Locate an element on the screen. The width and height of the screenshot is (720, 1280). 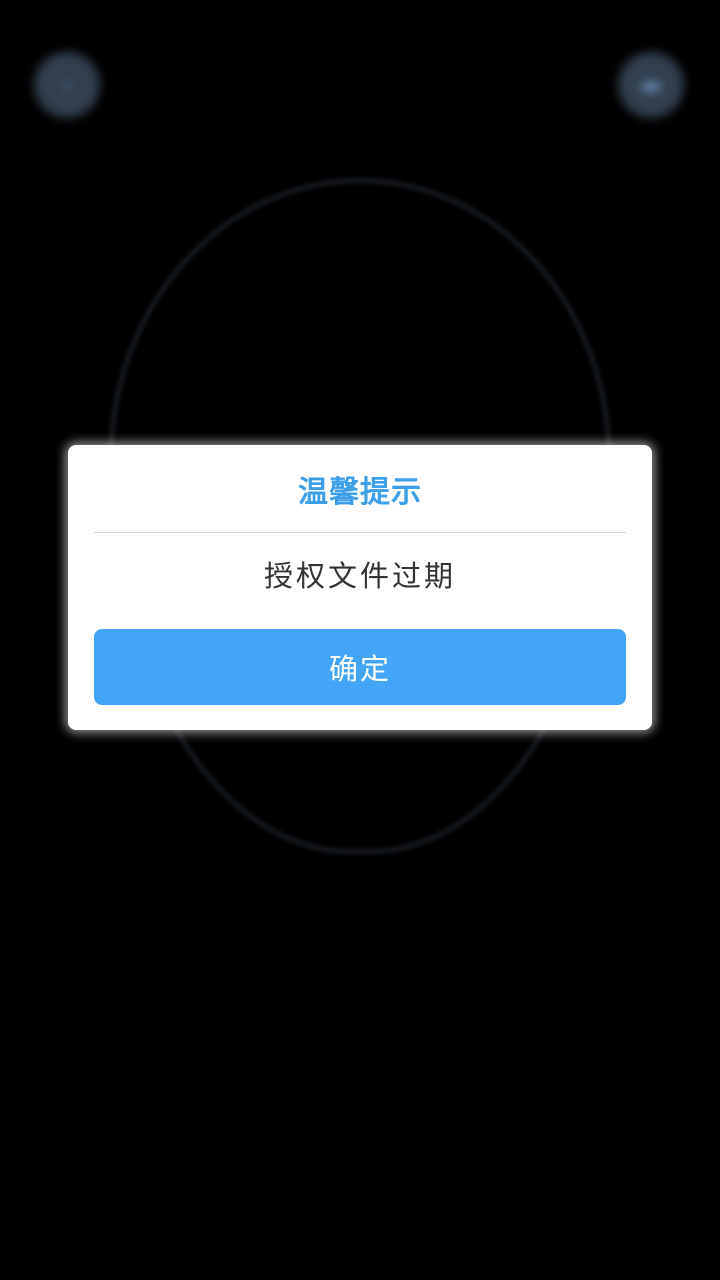
back-button: ‹ is located at coordinates (67, 85).